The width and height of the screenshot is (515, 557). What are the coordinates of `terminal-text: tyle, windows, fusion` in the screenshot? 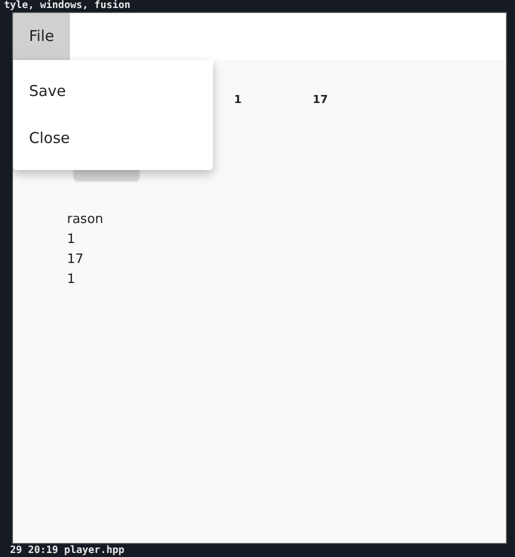 It's located at (67, 6).